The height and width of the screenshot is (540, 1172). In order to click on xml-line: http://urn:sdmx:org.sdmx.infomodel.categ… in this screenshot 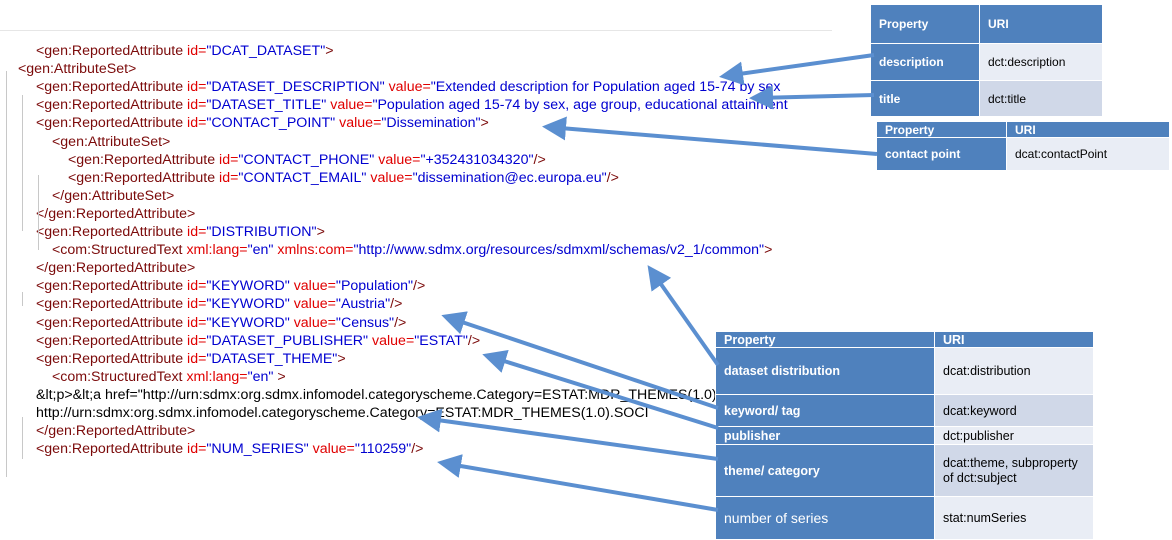, I will do `click(342, 413)`.